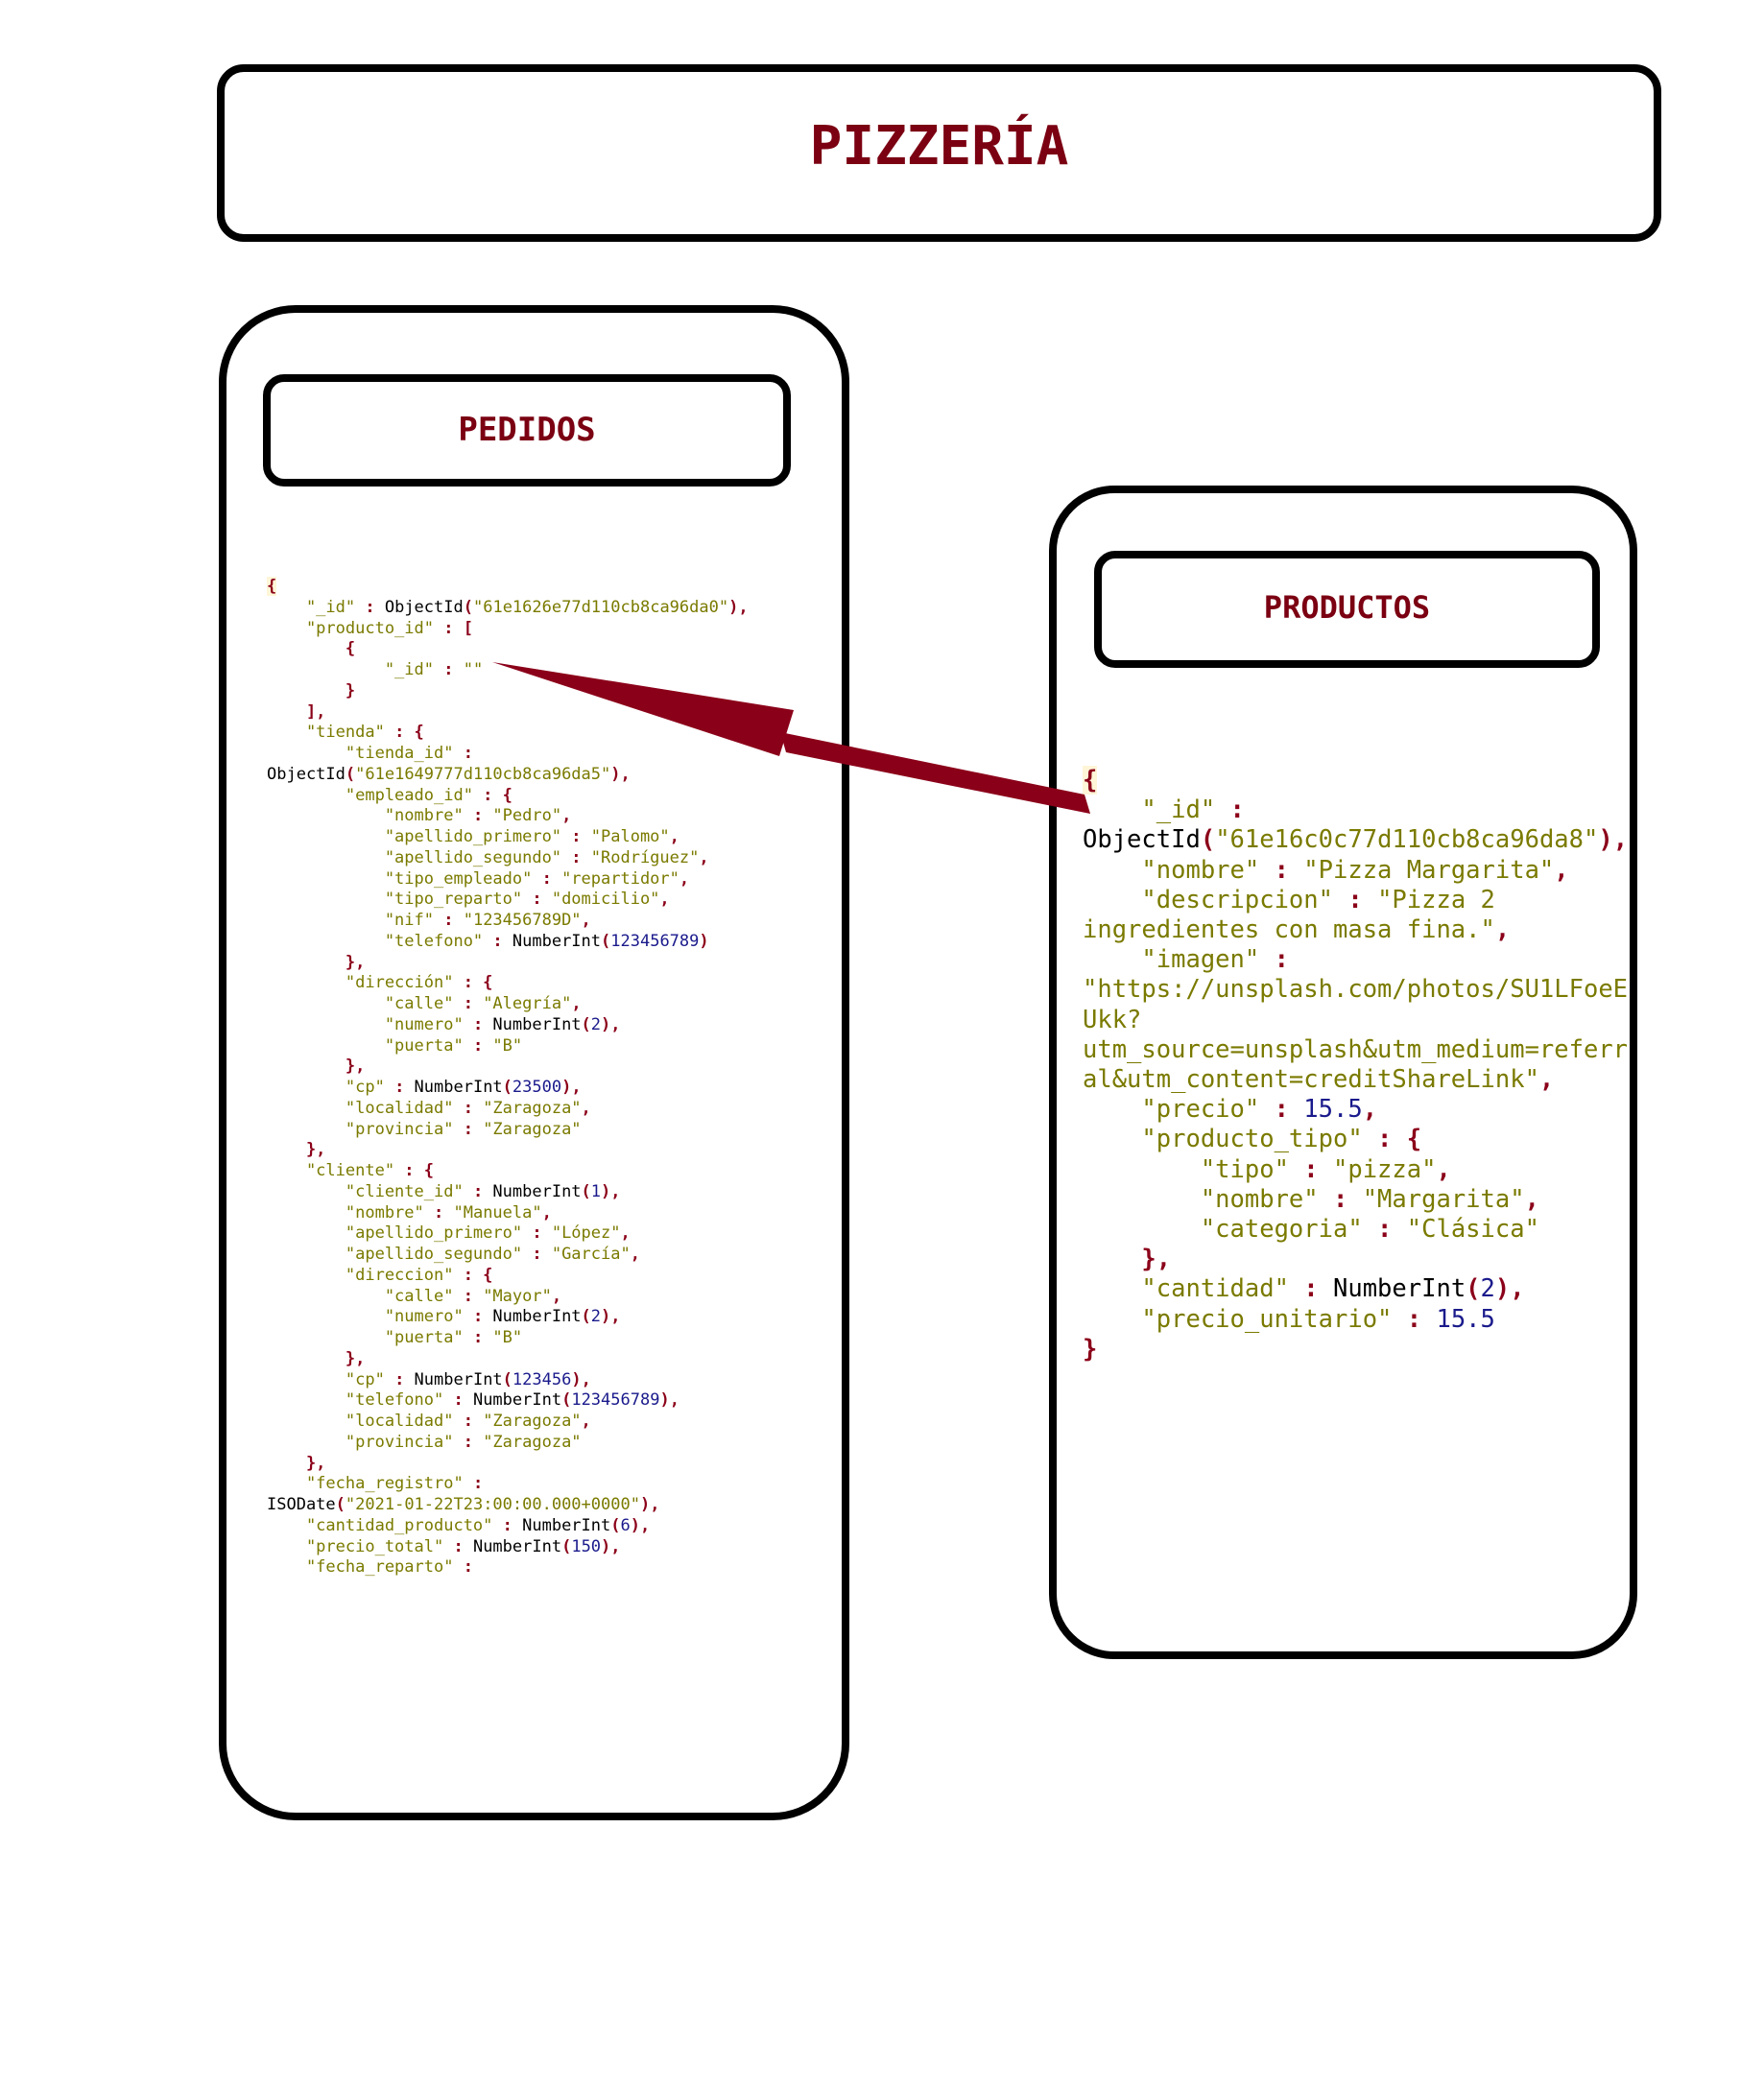  What do you see at coordinates (643, 709) in the screenshot?
I see `arrow-head` at bounding box center [643, 709].